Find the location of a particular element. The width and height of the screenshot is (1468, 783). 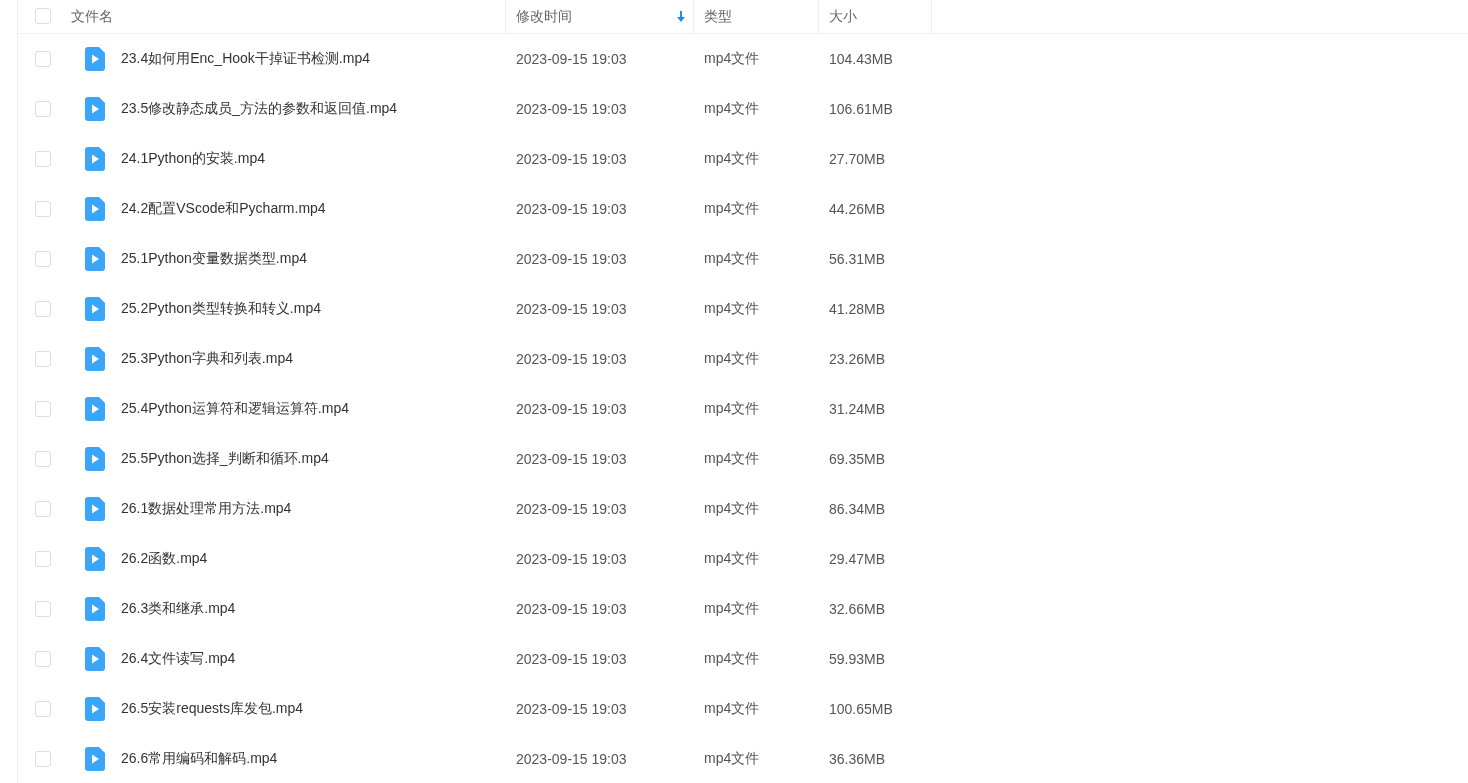

file-size: 23.26MB is located at coordinates (857, 359).